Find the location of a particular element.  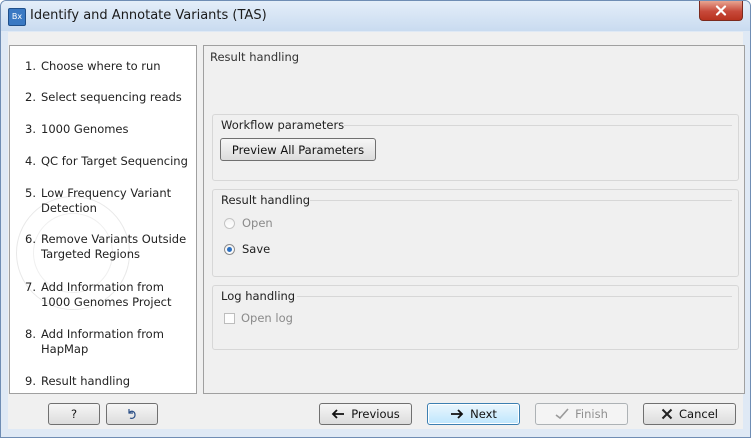

x-icon is located at coordinates (667, 414).